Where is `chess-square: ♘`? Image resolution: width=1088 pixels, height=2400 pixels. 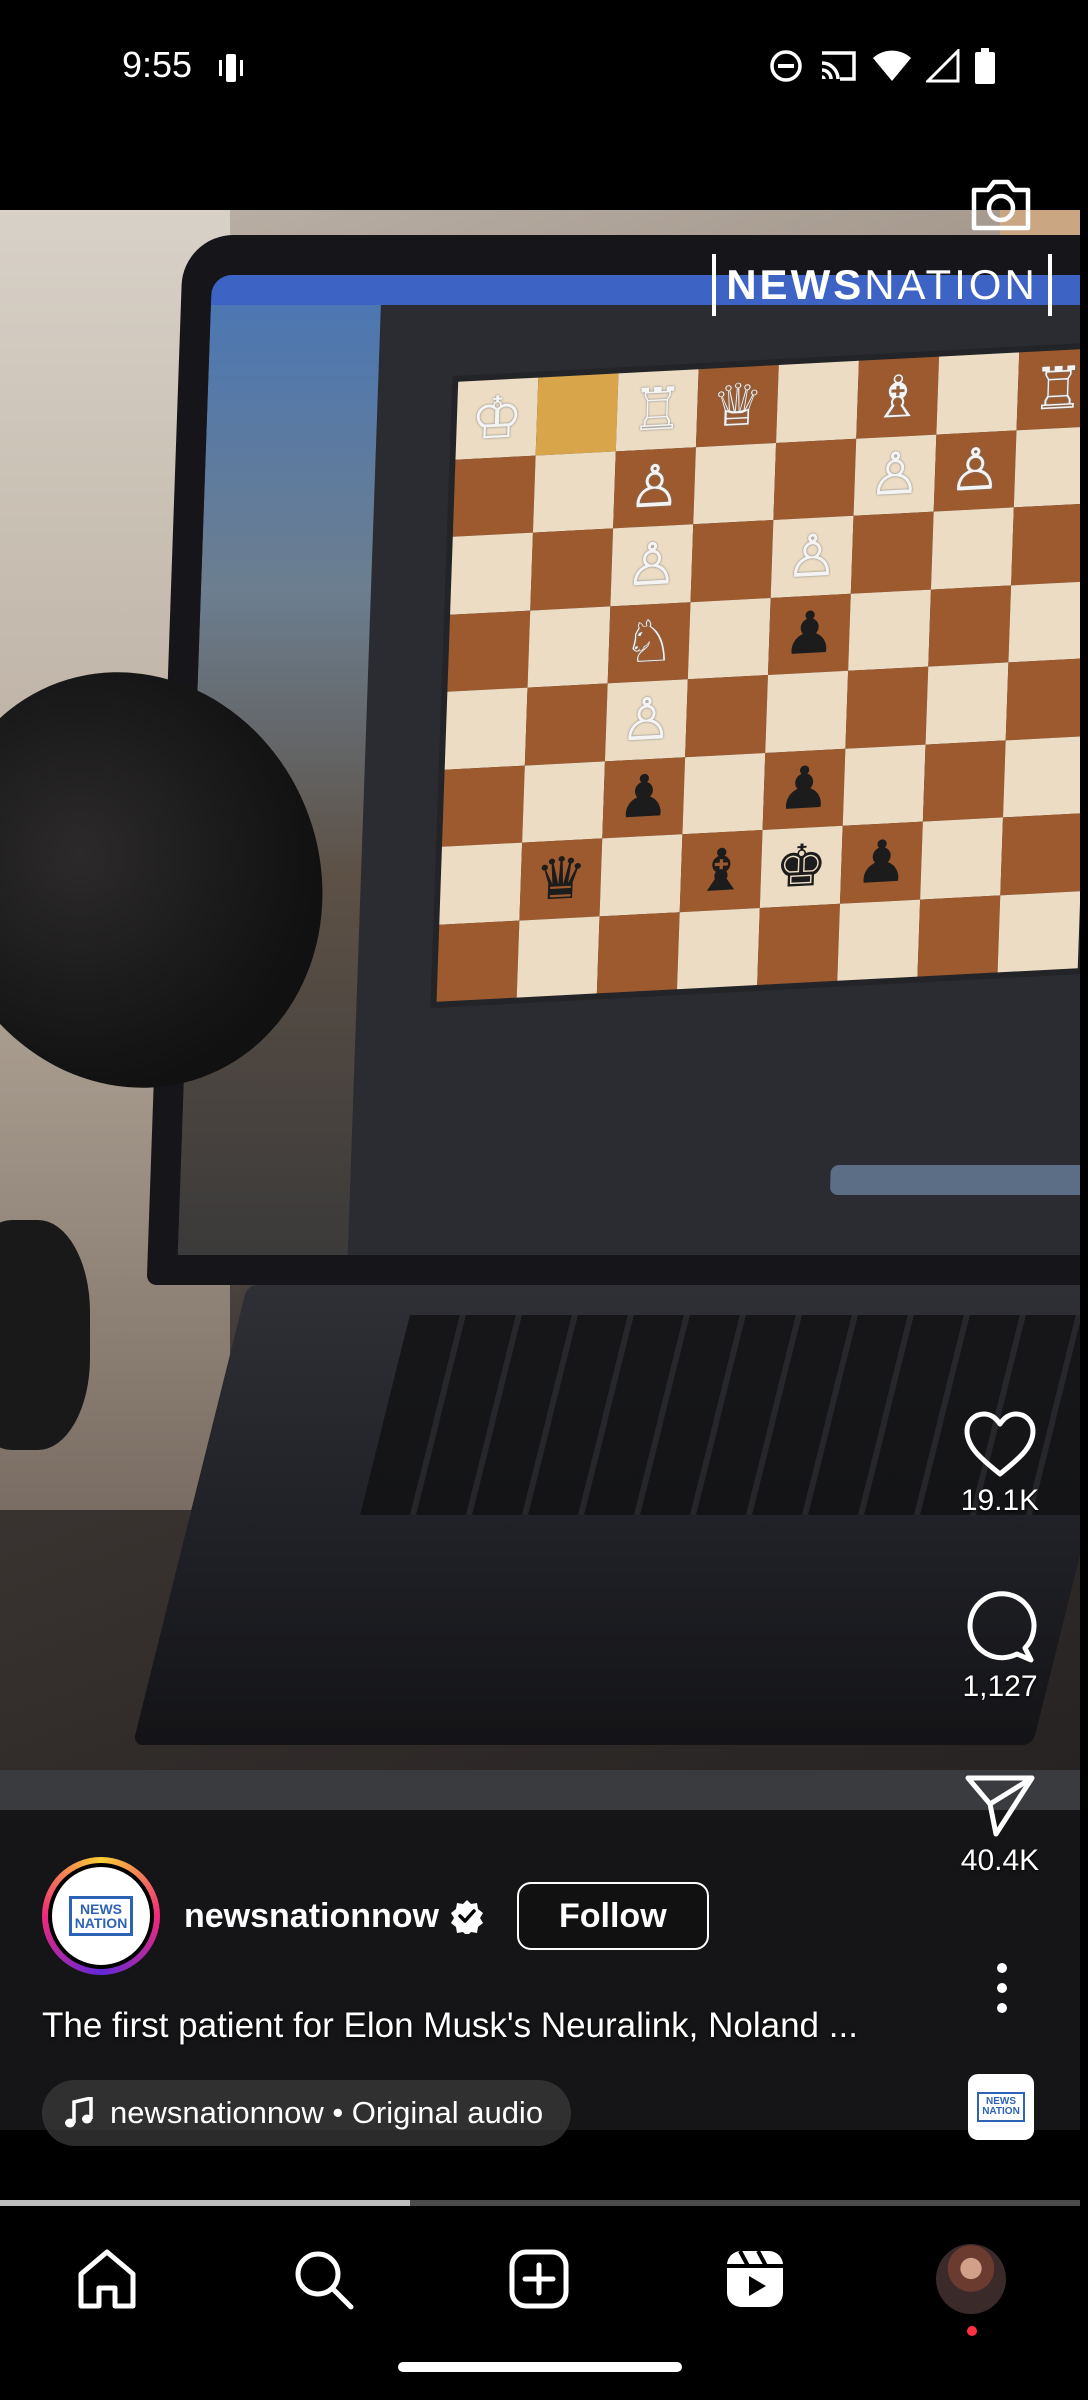 chess-square: ♘ is located at coordinates (649, 642).